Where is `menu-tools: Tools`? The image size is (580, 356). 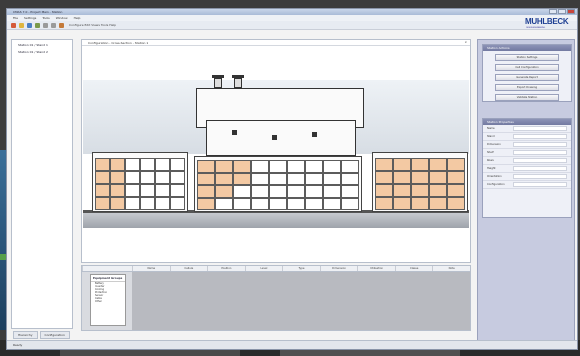 menu-tools: Tools is located at coordinates (45, 18).